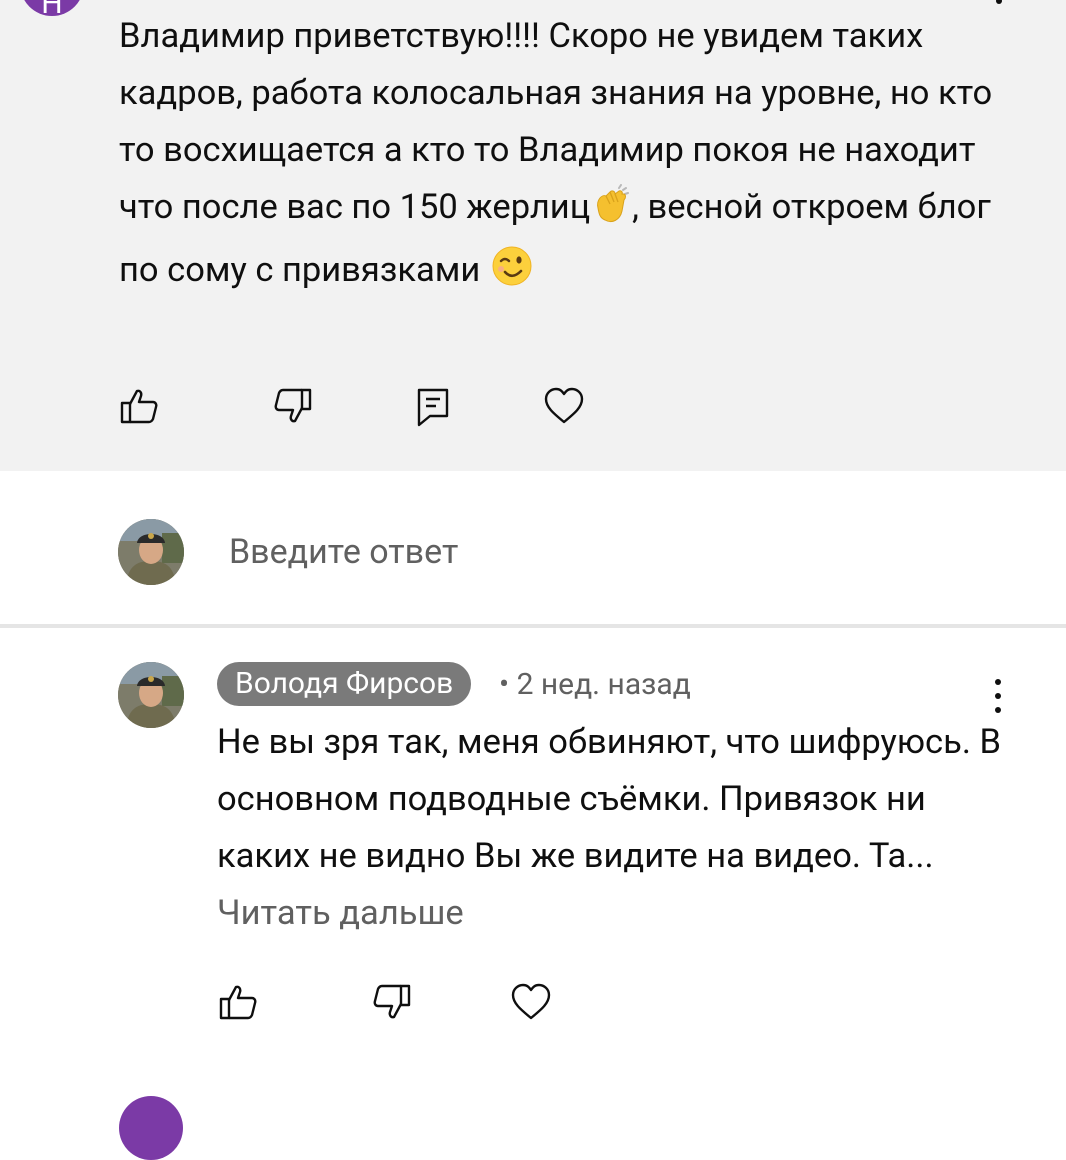  What do you see at coordinates (512, 275) in the screenshot?
I see `winking-face-emoji` at bounding box center [512, 275].